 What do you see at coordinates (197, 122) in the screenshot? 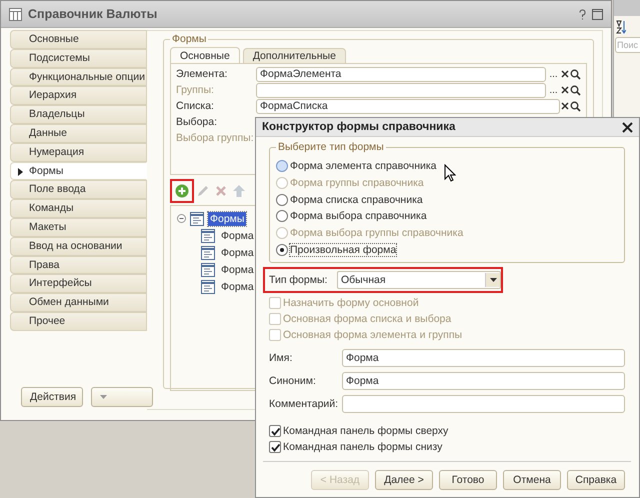
I see `field-label: Выбора:` at bounding box center [197, 122].